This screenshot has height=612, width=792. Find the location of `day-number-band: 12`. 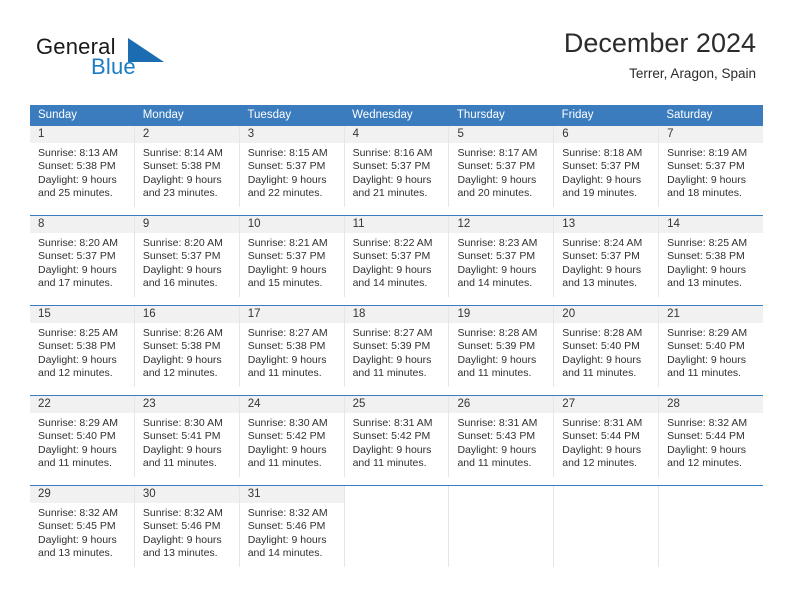

day-number-band: 12 is located at coordinates (501, 224).